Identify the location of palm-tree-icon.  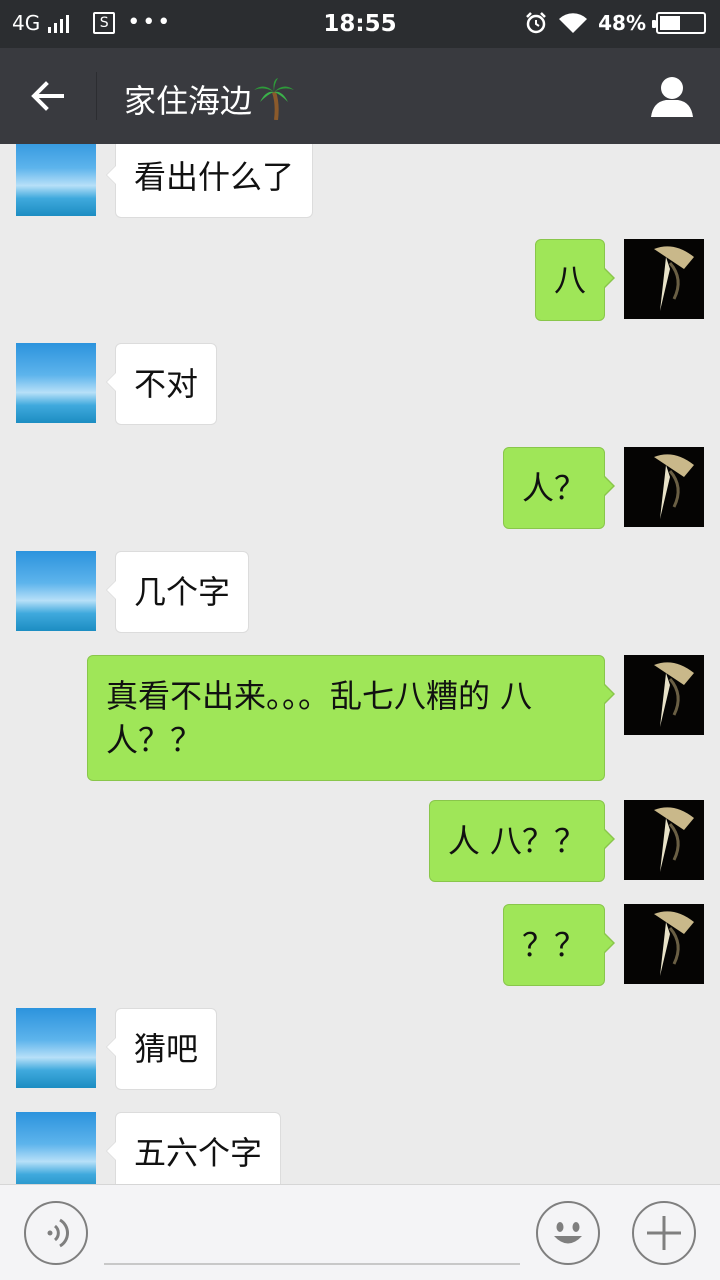
(274, 99).